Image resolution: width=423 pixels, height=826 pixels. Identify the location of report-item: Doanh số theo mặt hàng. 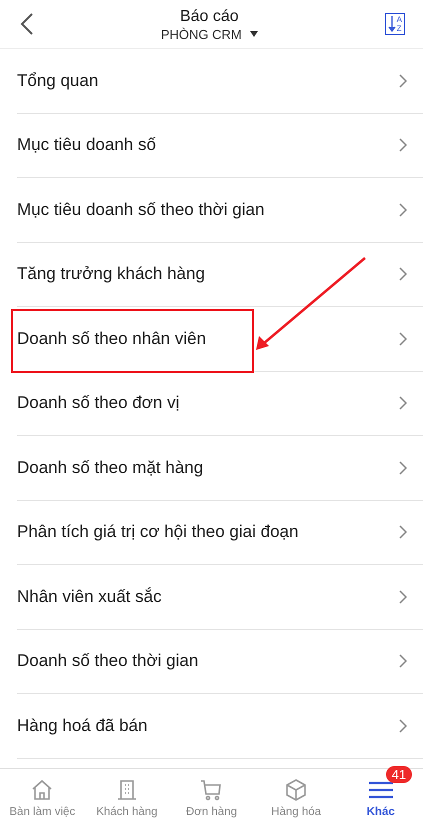
(220, 468).